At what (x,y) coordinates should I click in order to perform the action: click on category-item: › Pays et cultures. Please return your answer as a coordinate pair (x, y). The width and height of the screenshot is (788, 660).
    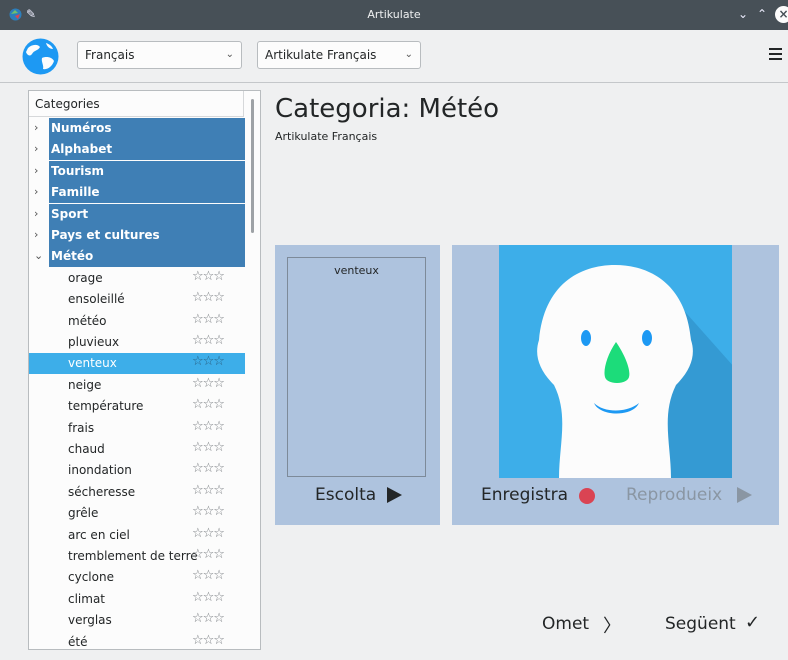
    Looking at the image, I should click on (137, 235).